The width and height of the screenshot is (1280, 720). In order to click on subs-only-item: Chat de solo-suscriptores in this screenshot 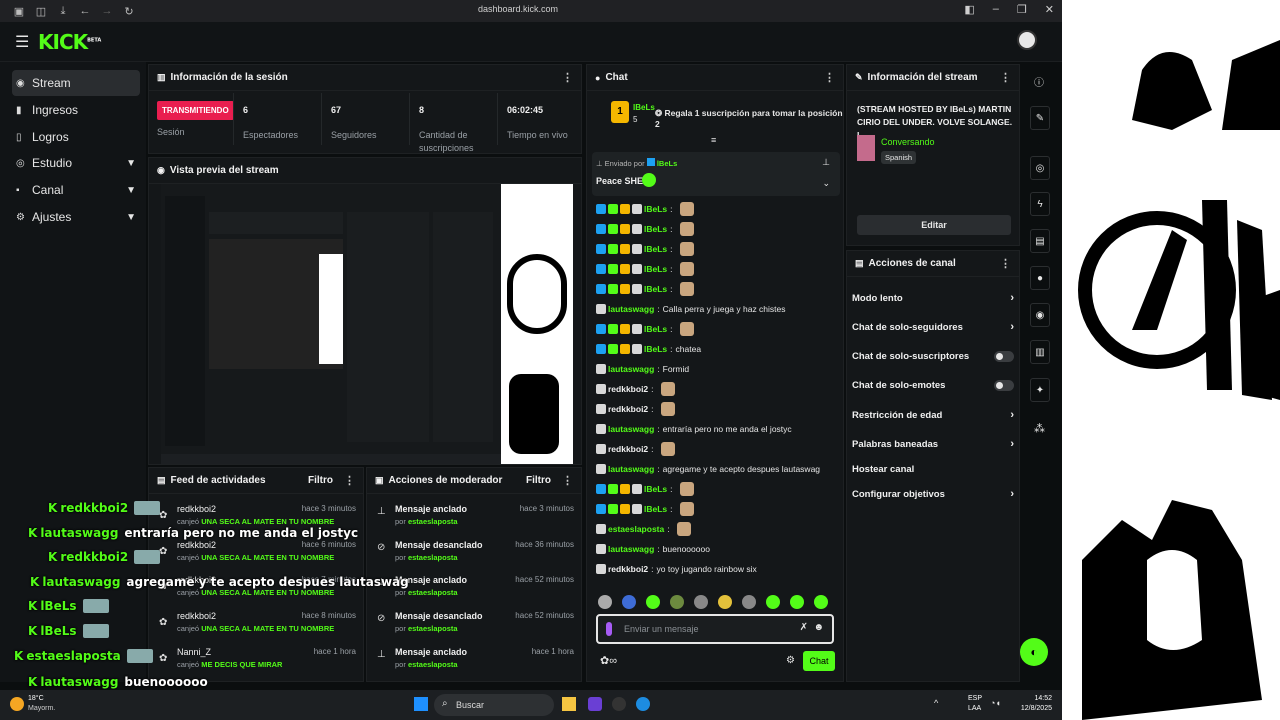, I will do `click(933, 356)`.